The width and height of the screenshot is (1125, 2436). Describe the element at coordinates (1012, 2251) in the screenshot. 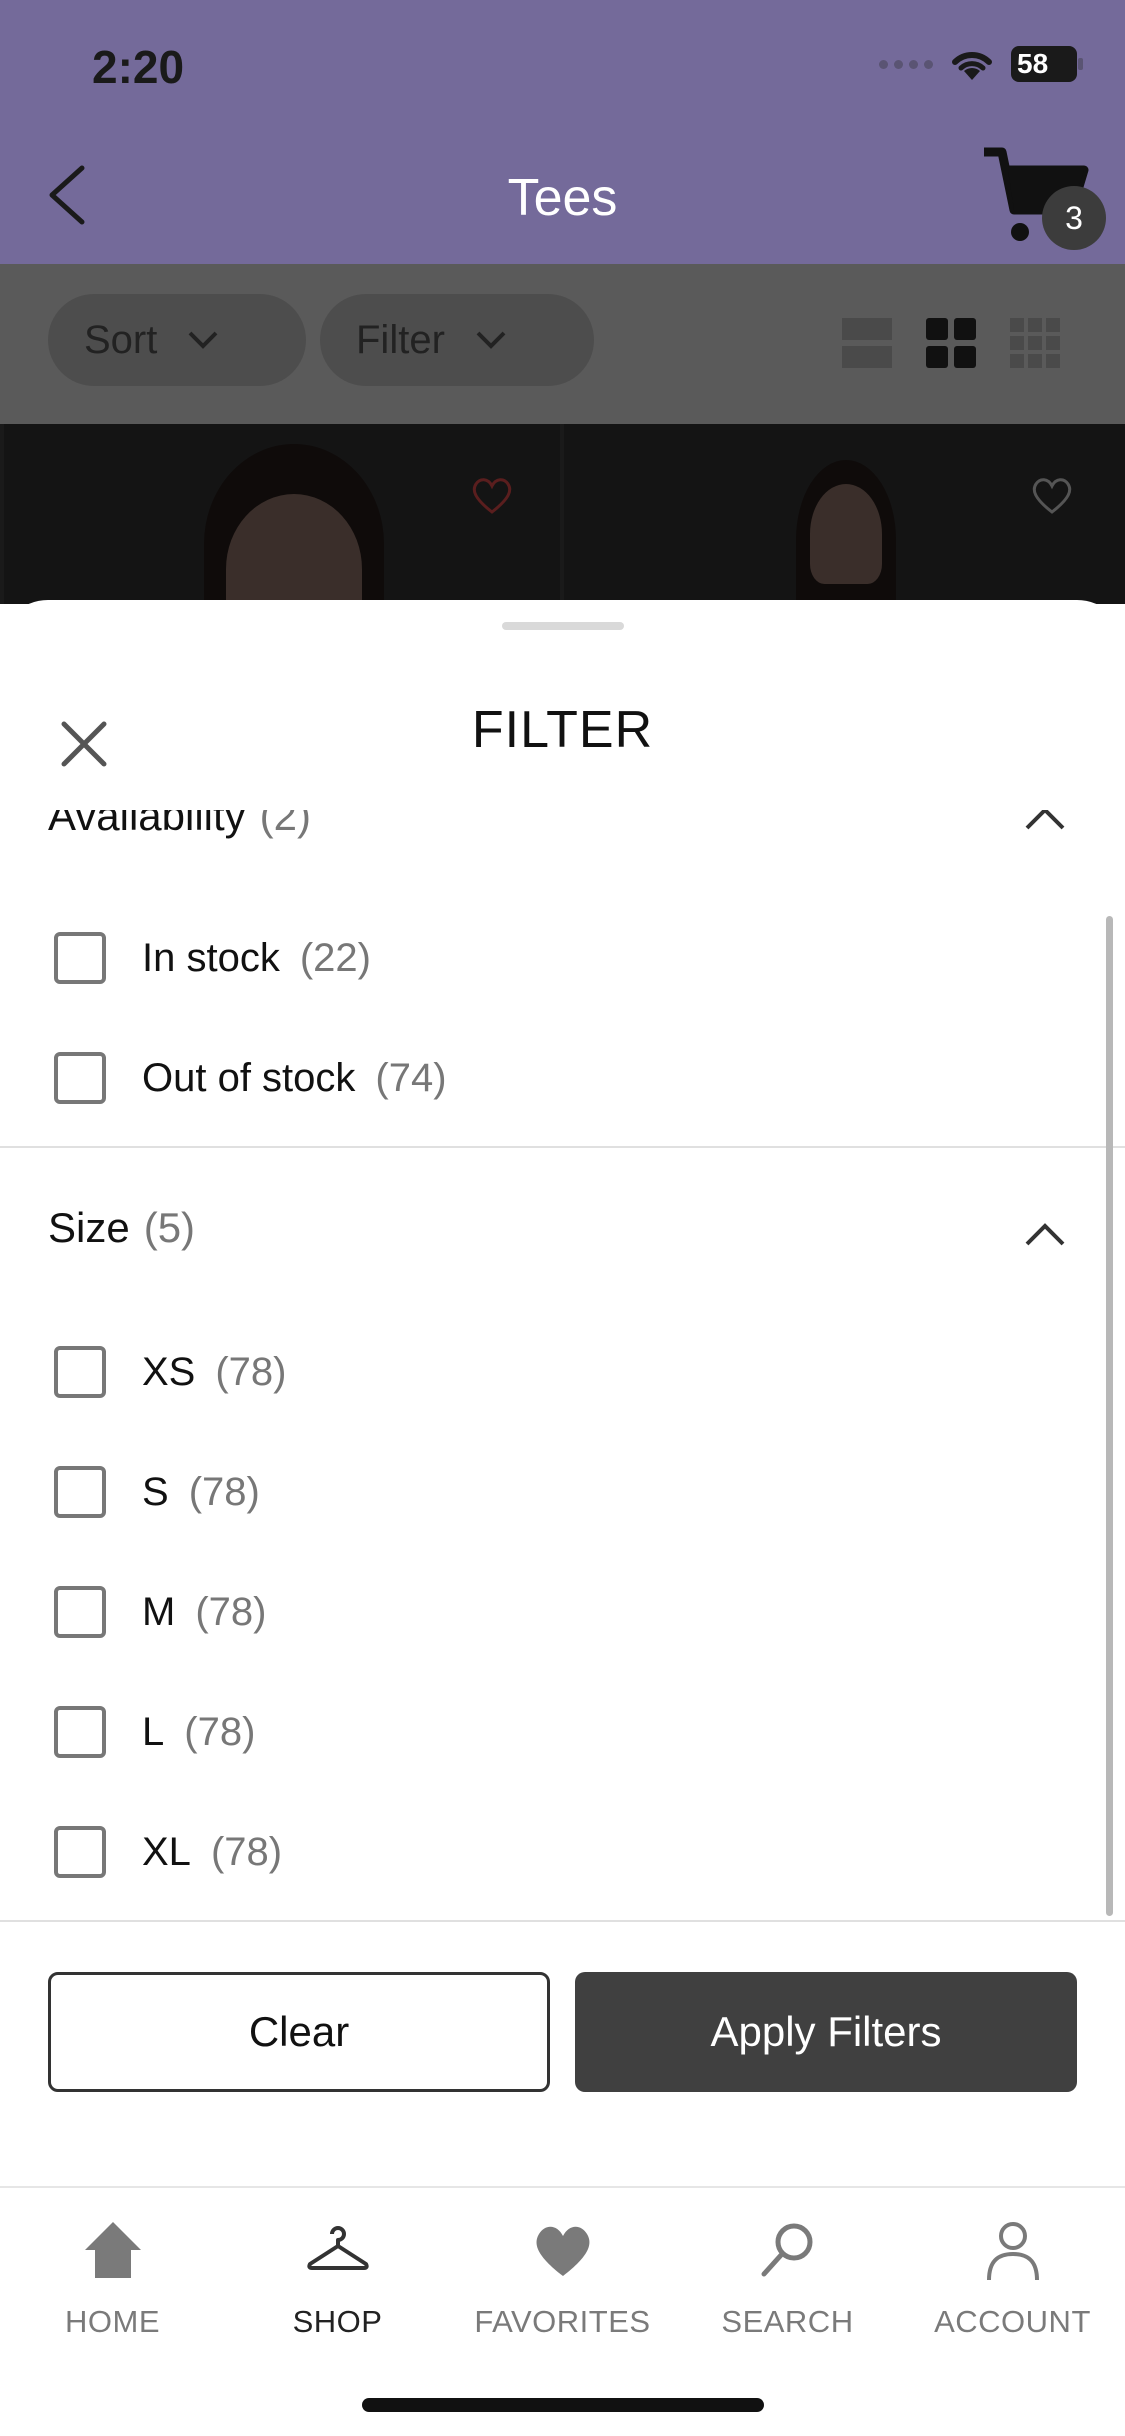

I see `person-icon` at that location.